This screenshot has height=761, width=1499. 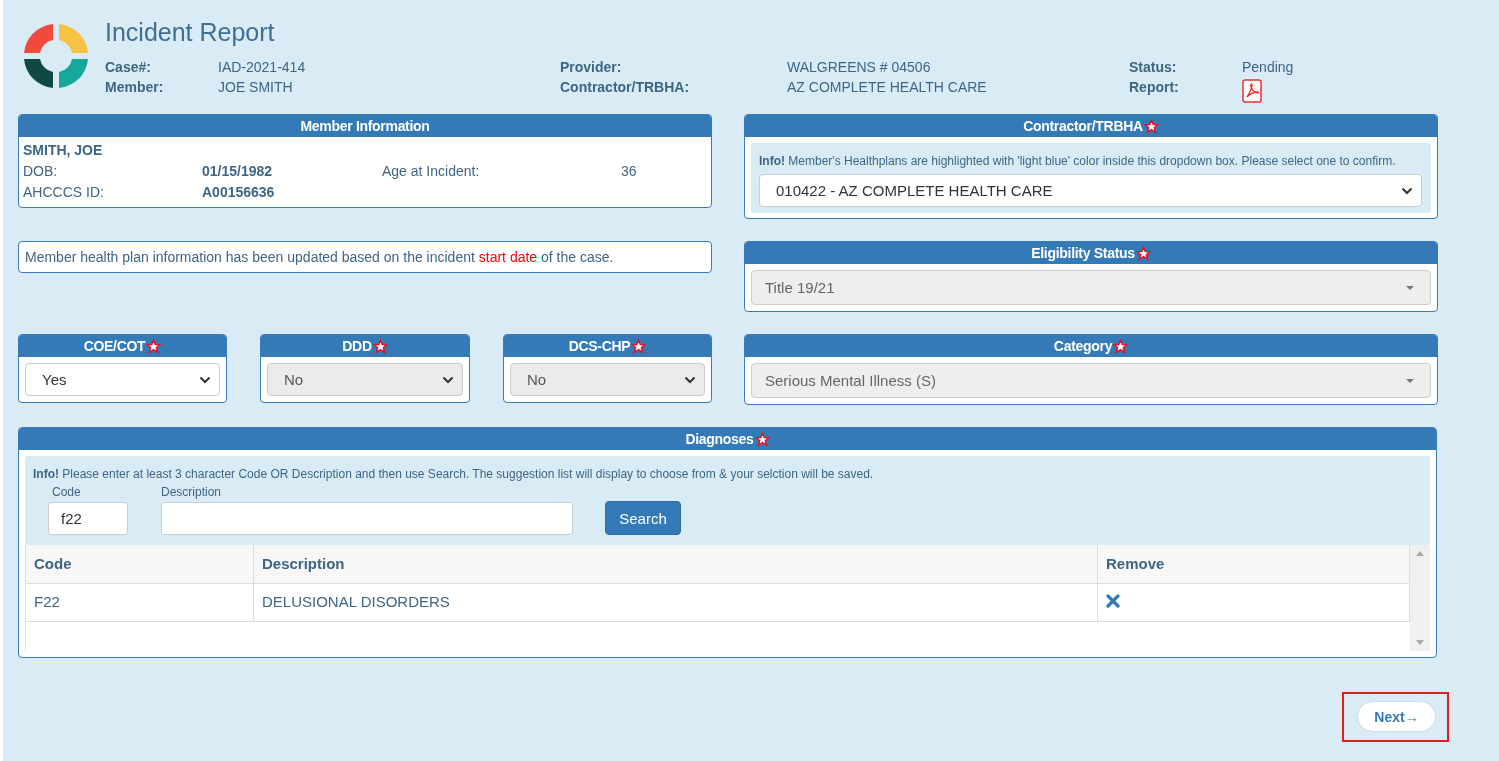 I want to click on field-label: Status:, so click(x=1153, y=67).